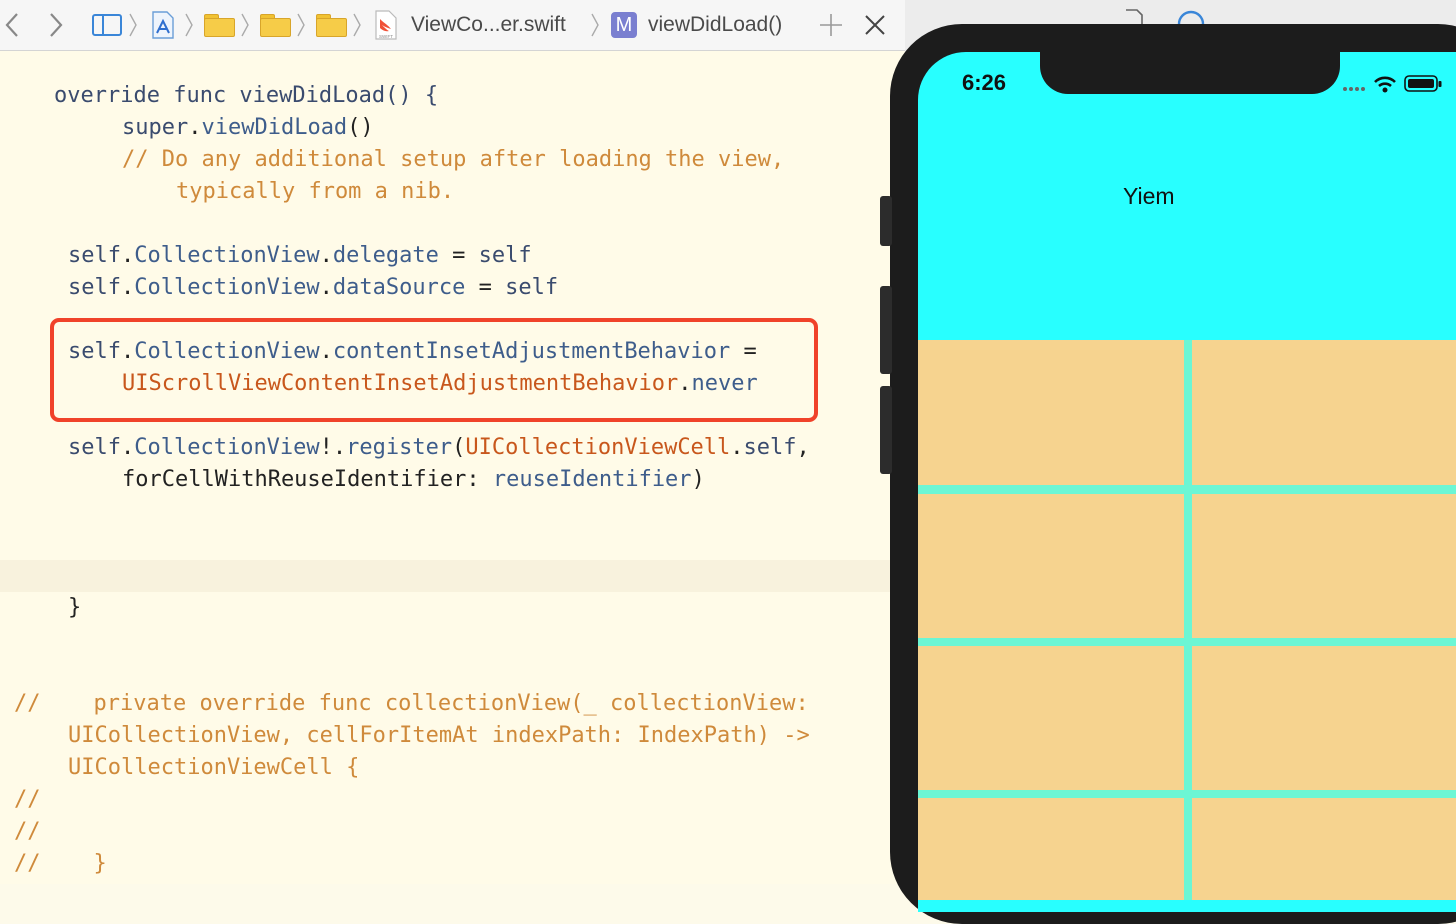 This screenshot has height=924, width=1456. What do you see at coordinates (1191, 17) in the screenshot?
I see `help-icon` at bounding box center [1191, 17].